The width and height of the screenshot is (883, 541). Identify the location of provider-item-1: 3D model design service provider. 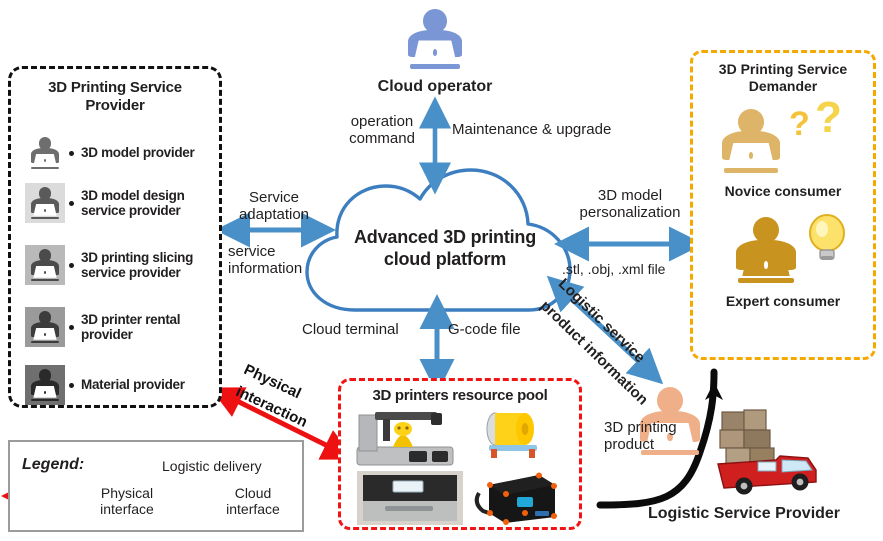
(123, 203).